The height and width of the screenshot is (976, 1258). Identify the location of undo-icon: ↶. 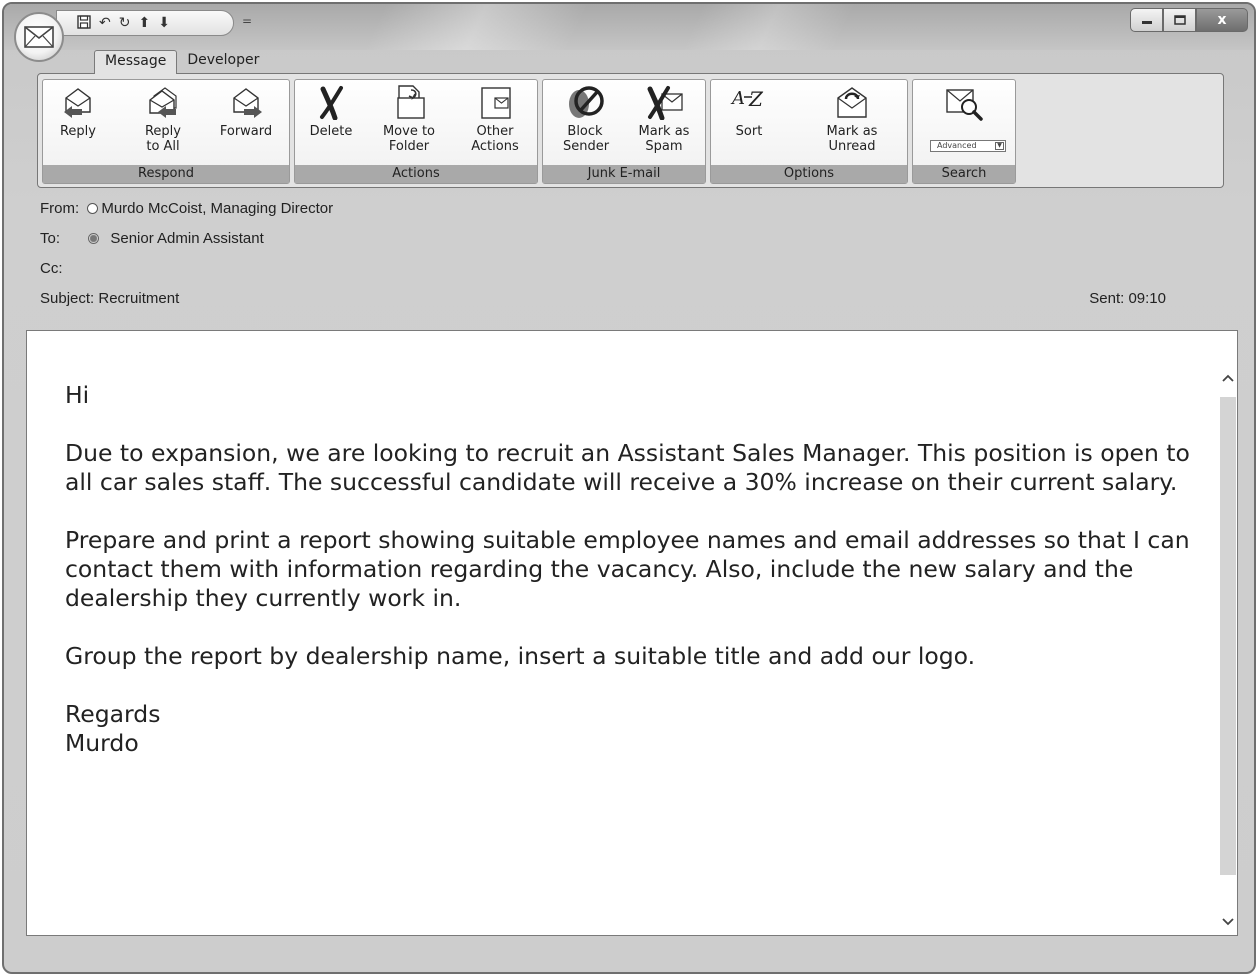
(105, 23).